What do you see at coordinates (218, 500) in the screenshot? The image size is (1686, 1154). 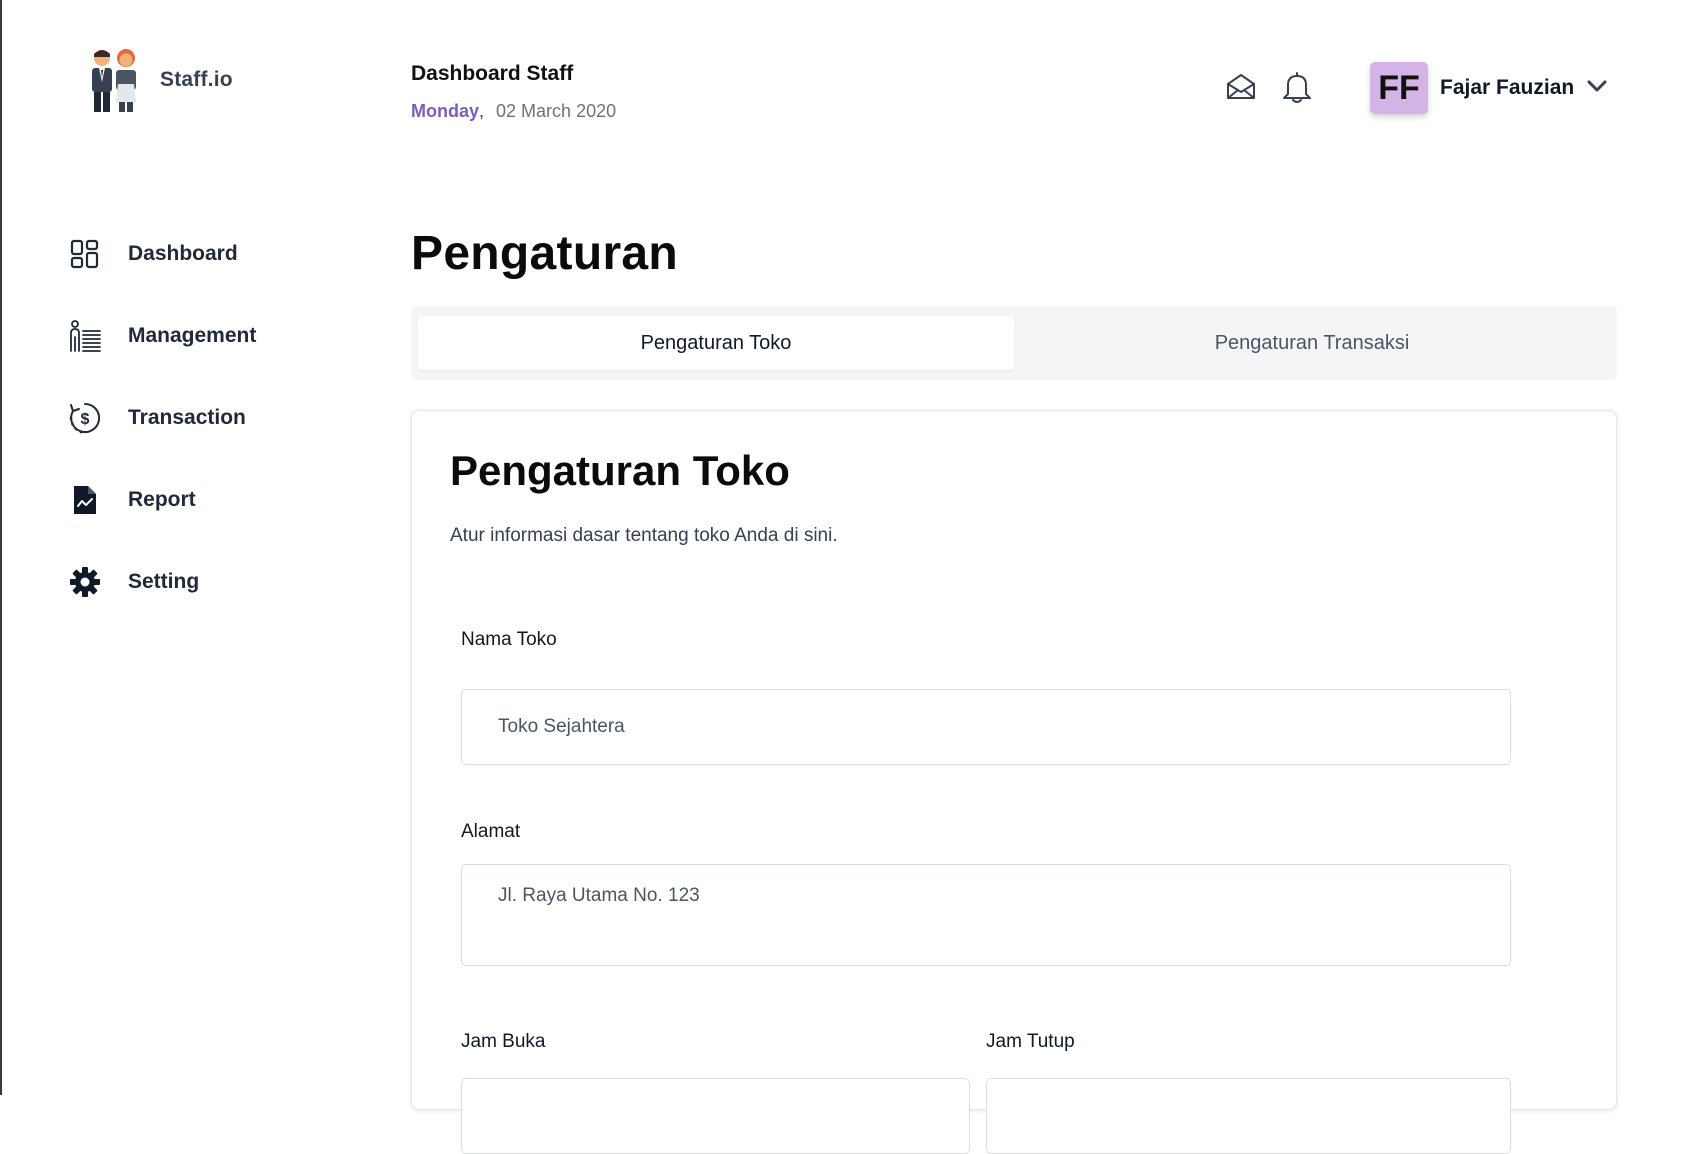 I see `sidebar-item-report: Report` at bounding box center [218, 500].